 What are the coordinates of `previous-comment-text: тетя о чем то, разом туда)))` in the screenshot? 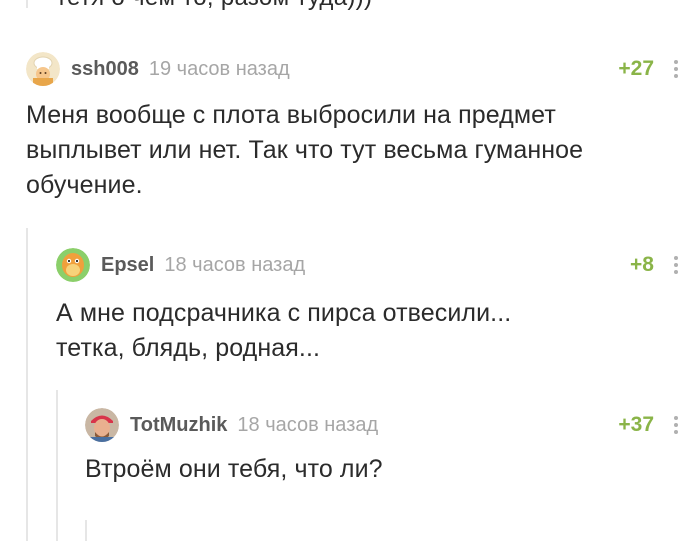 It's located at (214, 6).